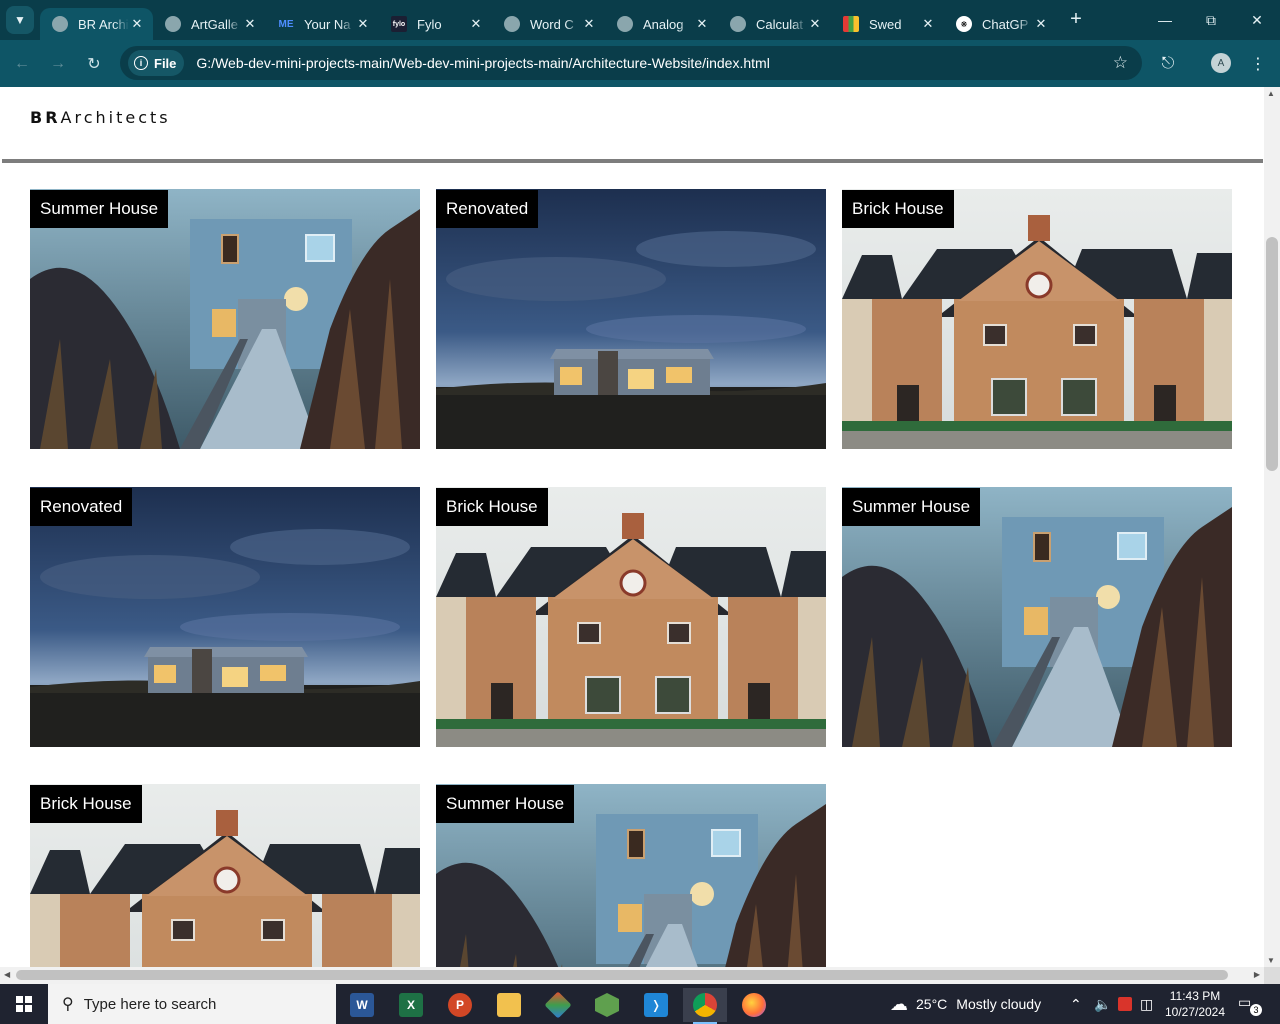 Image resolution: width=1280 pixels, height=1024 pixels. Describe the element at coordinates (899, 1003) in the screenshot. I see `cloudy-weather-icon: ☁` at that location.